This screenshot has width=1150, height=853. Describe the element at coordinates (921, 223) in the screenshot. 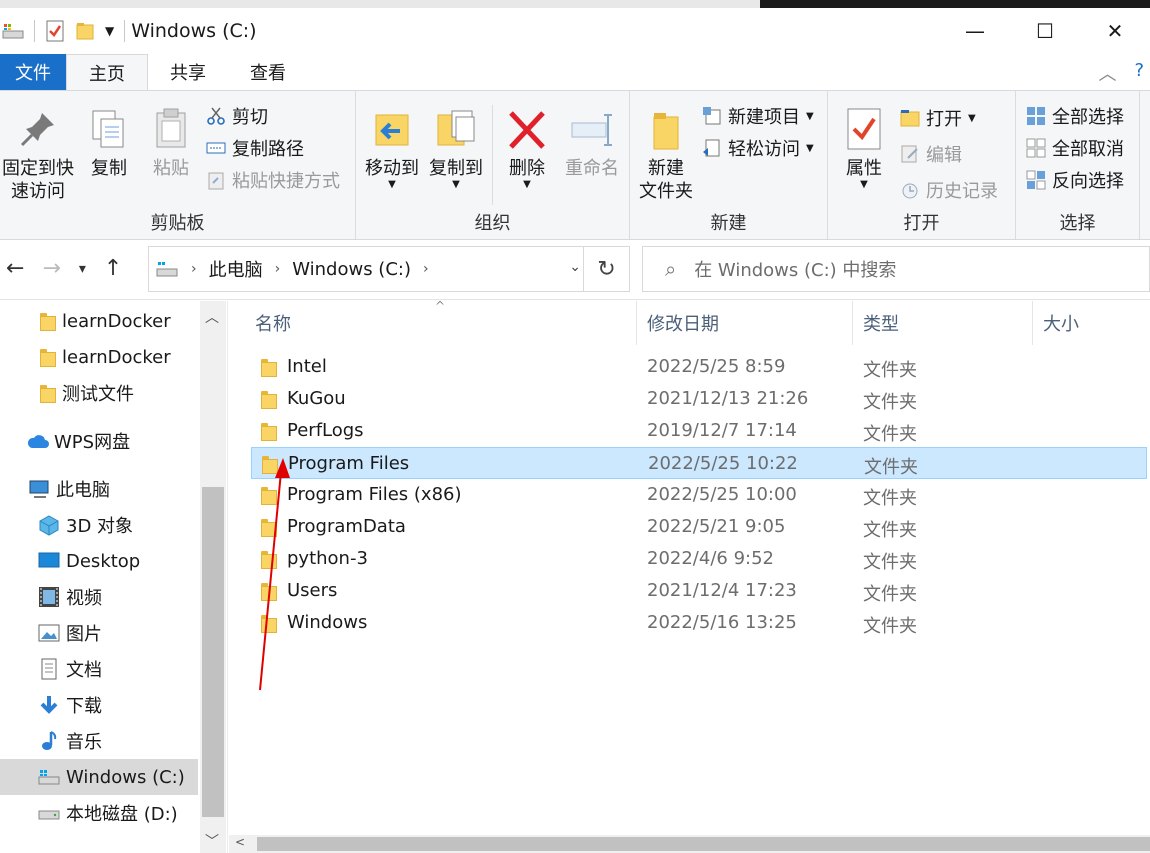

I see `open-group-label: 打开` at that location.